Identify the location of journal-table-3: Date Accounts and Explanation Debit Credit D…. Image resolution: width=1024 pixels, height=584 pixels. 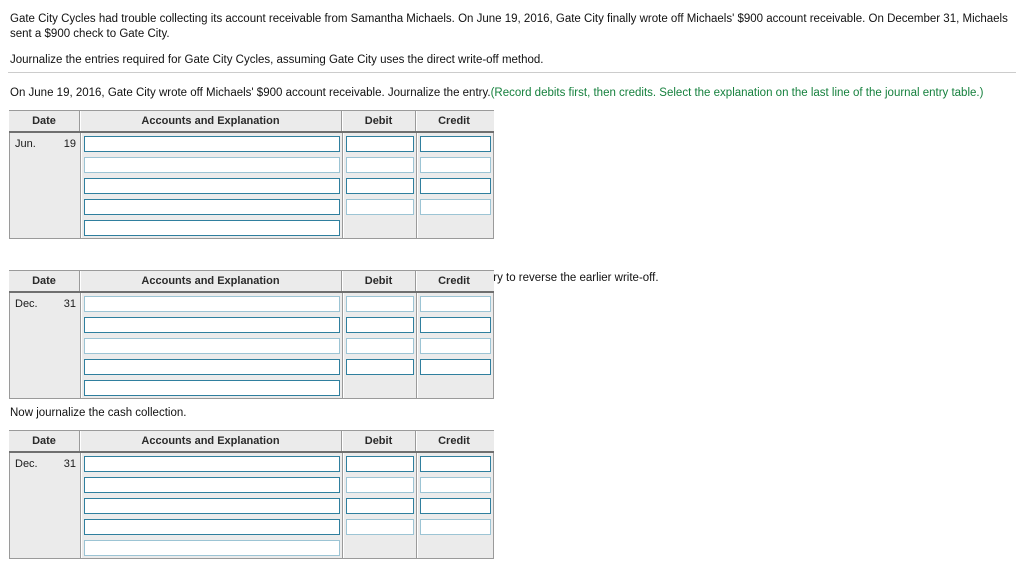
(251, 494).